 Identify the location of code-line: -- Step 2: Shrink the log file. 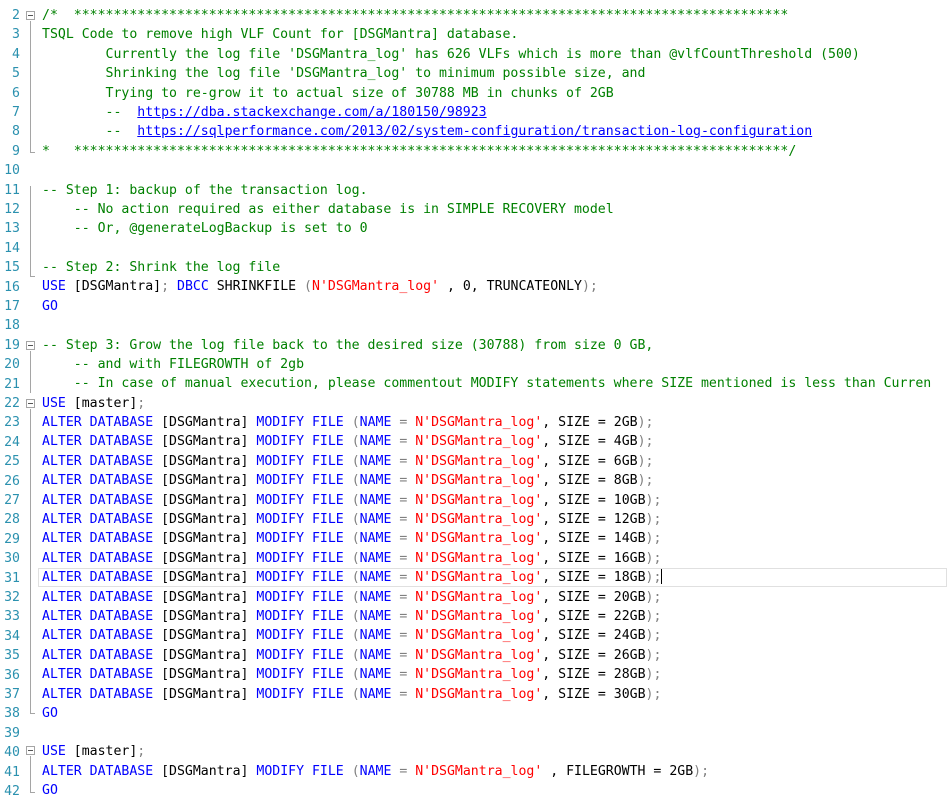
(161, 267).